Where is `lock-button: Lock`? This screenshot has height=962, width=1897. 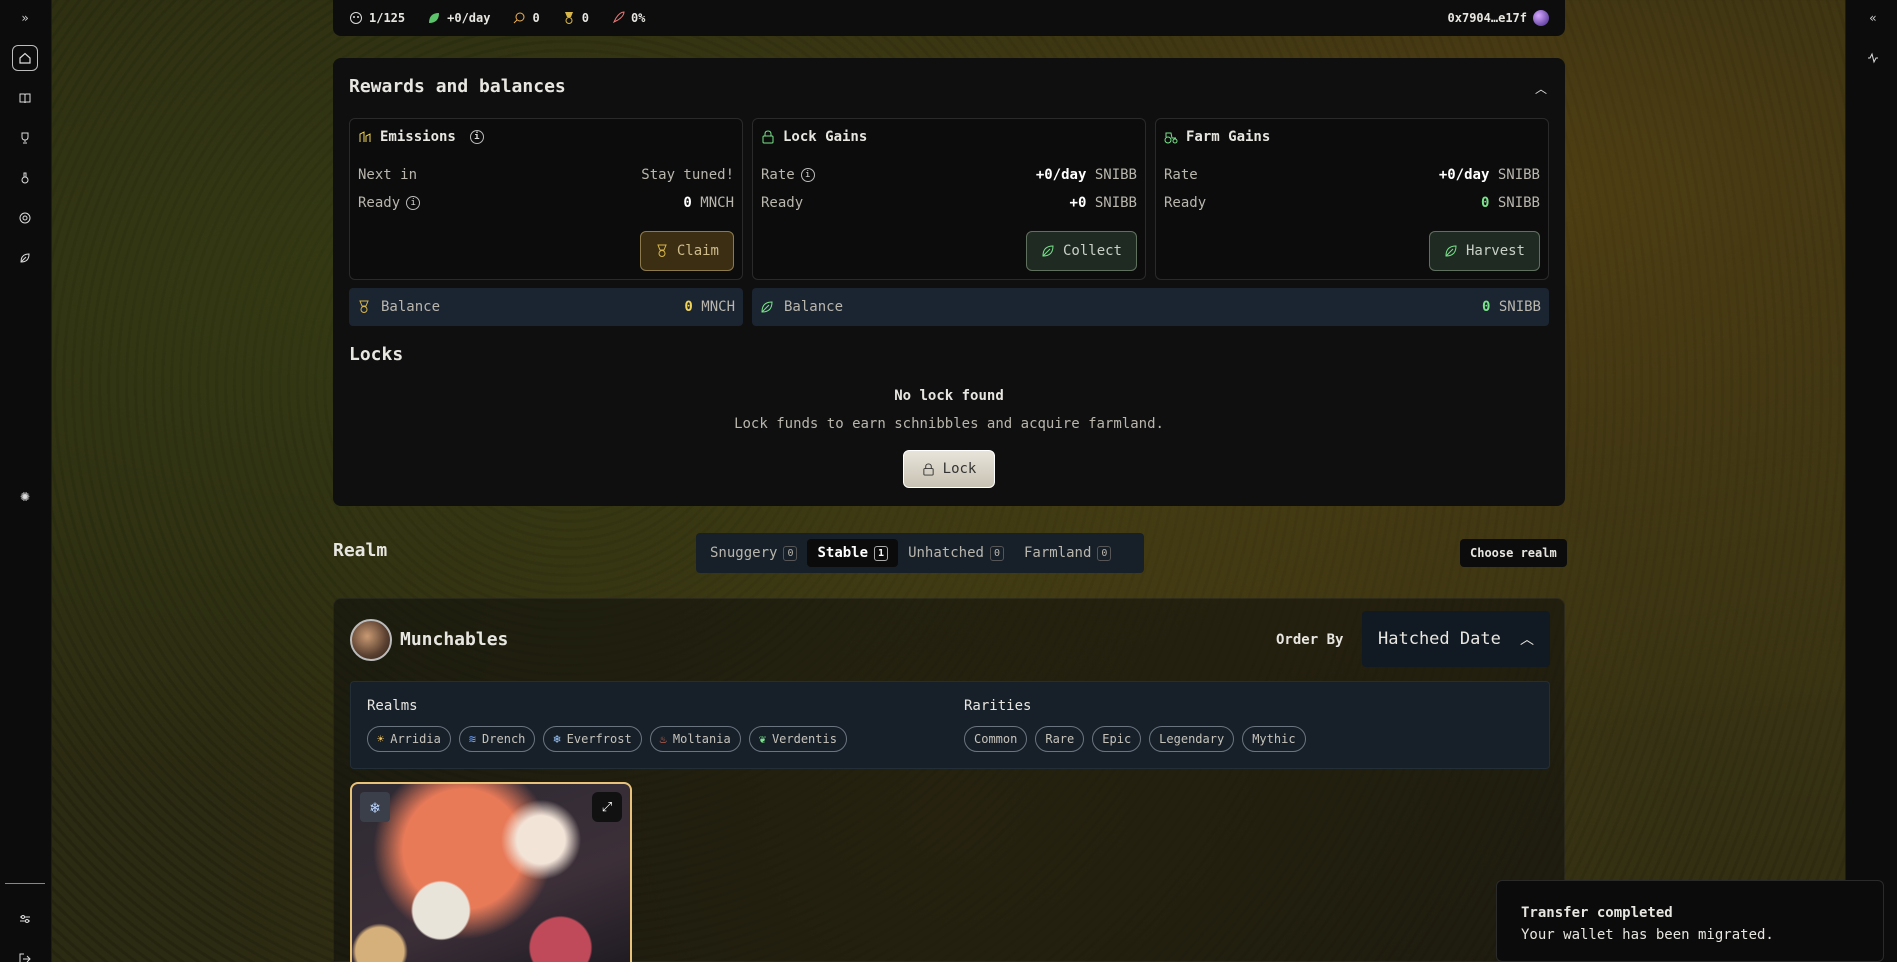
lock-button: Lock is located at coordinates (949, 469).